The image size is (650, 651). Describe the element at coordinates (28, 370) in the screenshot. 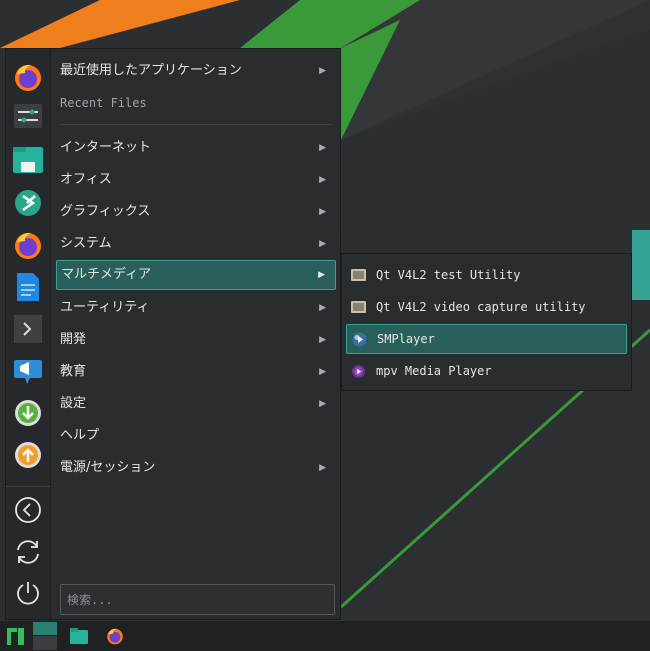

I see `announcement-icon` at that location.